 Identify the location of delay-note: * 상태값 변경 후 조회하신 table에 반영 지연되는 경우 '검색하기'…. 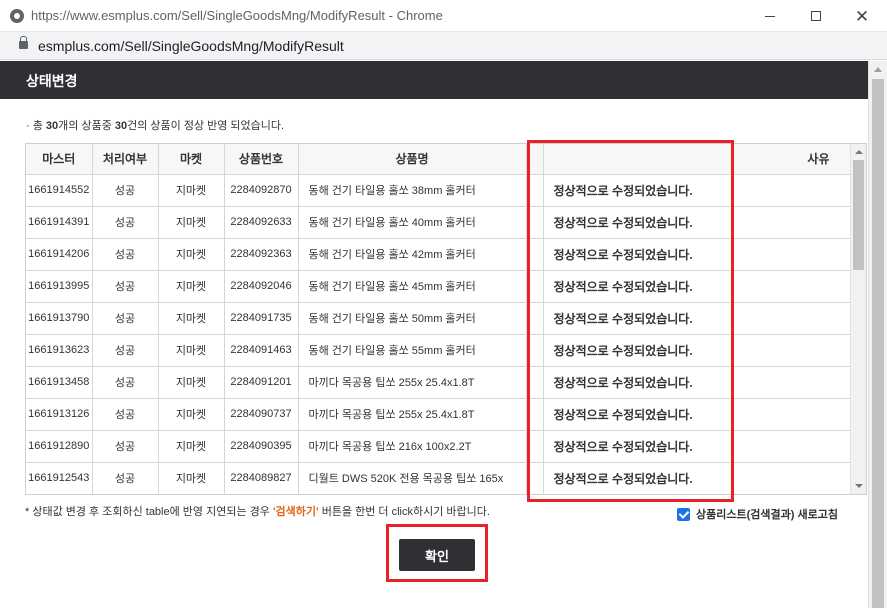
(257, 511).